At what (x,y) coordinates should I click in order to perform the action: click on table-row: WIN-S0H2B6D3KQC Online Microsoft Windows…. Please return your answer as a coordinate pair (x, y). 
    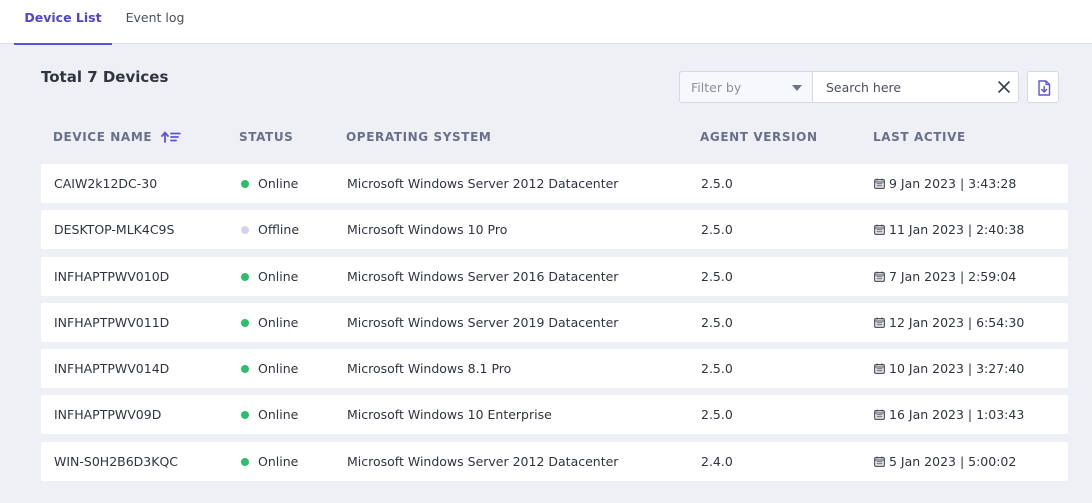
    Looking at the image, I should click on (554, 461).